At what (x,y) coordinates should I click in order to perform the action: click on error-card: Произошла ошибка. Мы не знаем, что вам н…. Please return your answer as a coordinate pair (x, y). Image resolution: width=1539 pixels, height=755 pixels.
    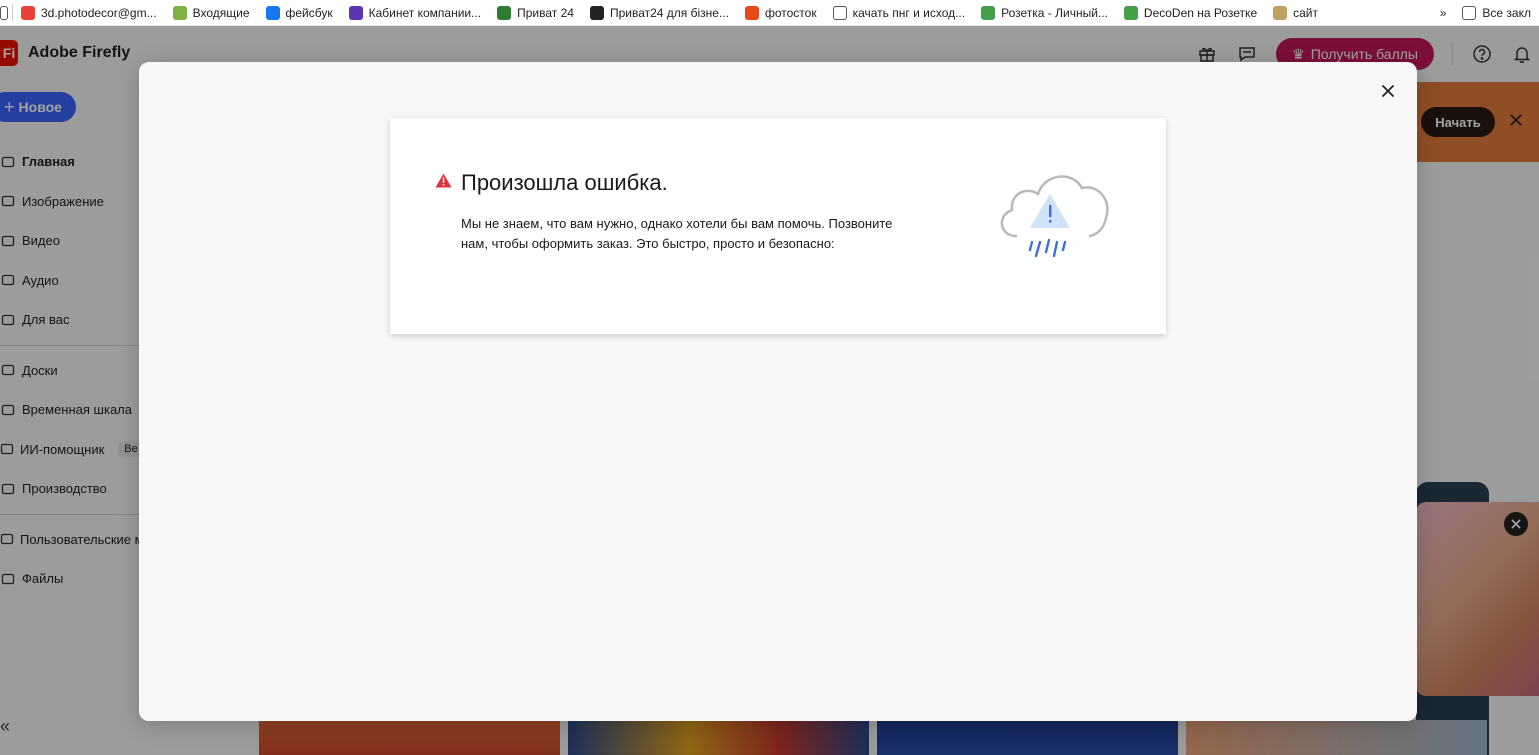
    Looking at the image, I should click on (778, 226).